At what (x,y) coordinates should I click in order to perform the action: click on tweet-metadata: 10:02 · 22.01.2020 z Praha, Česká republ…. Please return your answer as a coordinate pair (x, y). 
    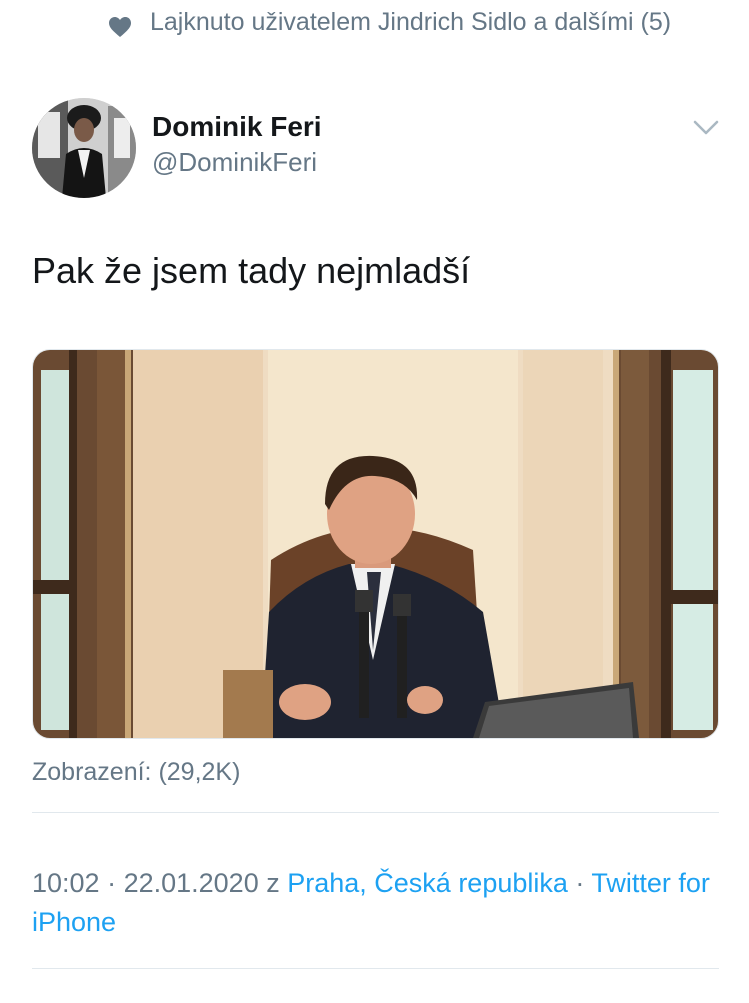
    Looking at the image, I should click on (377, 903).